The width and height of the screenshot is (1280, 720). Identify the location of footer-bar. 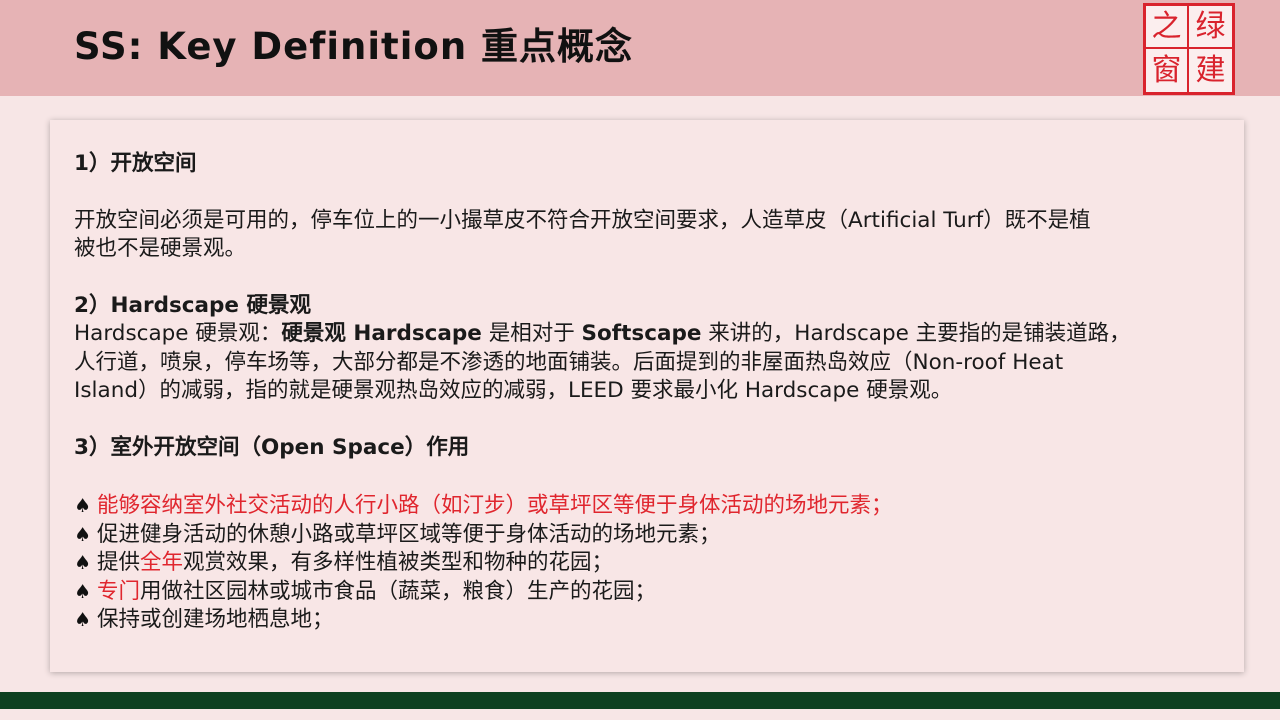
(640, 700).